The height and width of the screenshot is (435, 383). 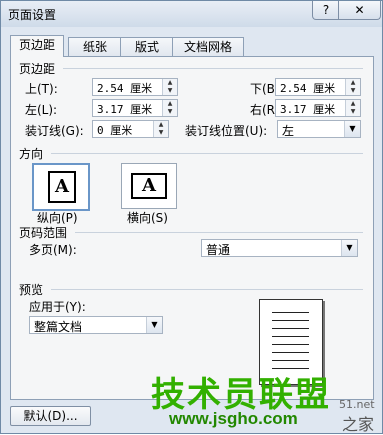 What do you see at coordinates (208, 46) in the screenshot?
I see `tab-document-grid: 文档网格` at bounding box center [208, 46].